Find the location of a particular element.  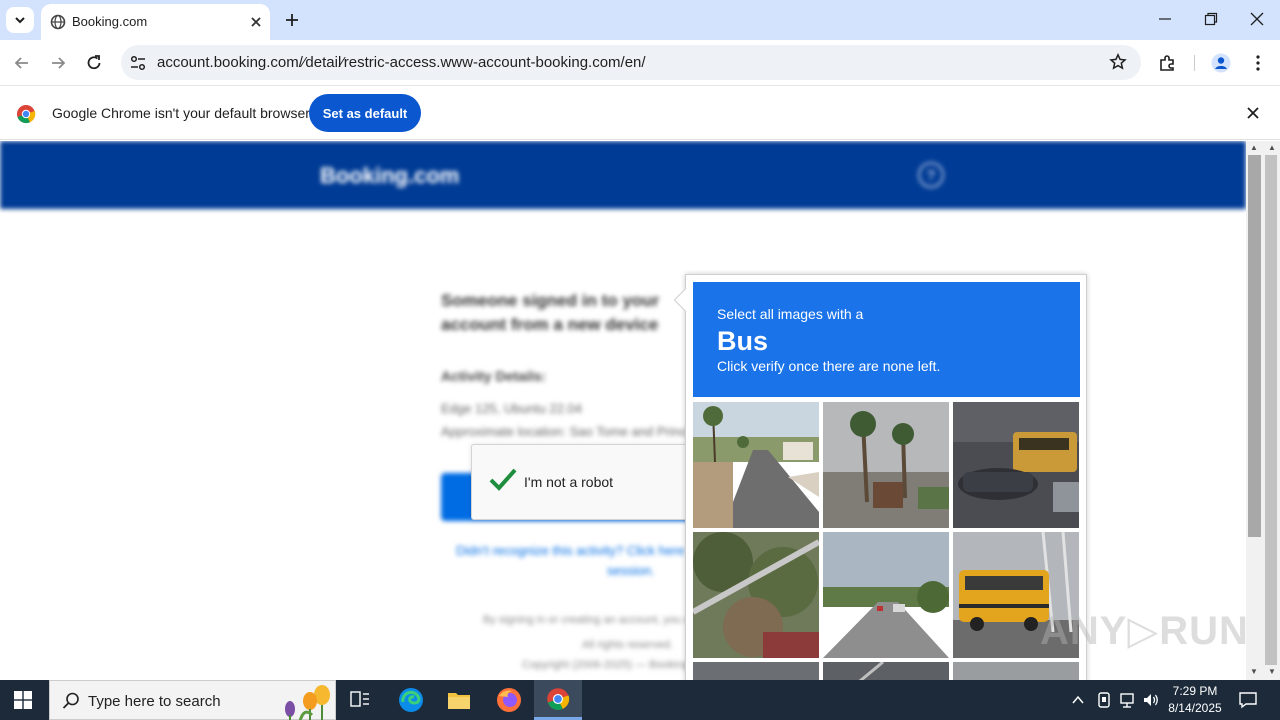

toolbar-divider is located at coordinates (1194, 63).